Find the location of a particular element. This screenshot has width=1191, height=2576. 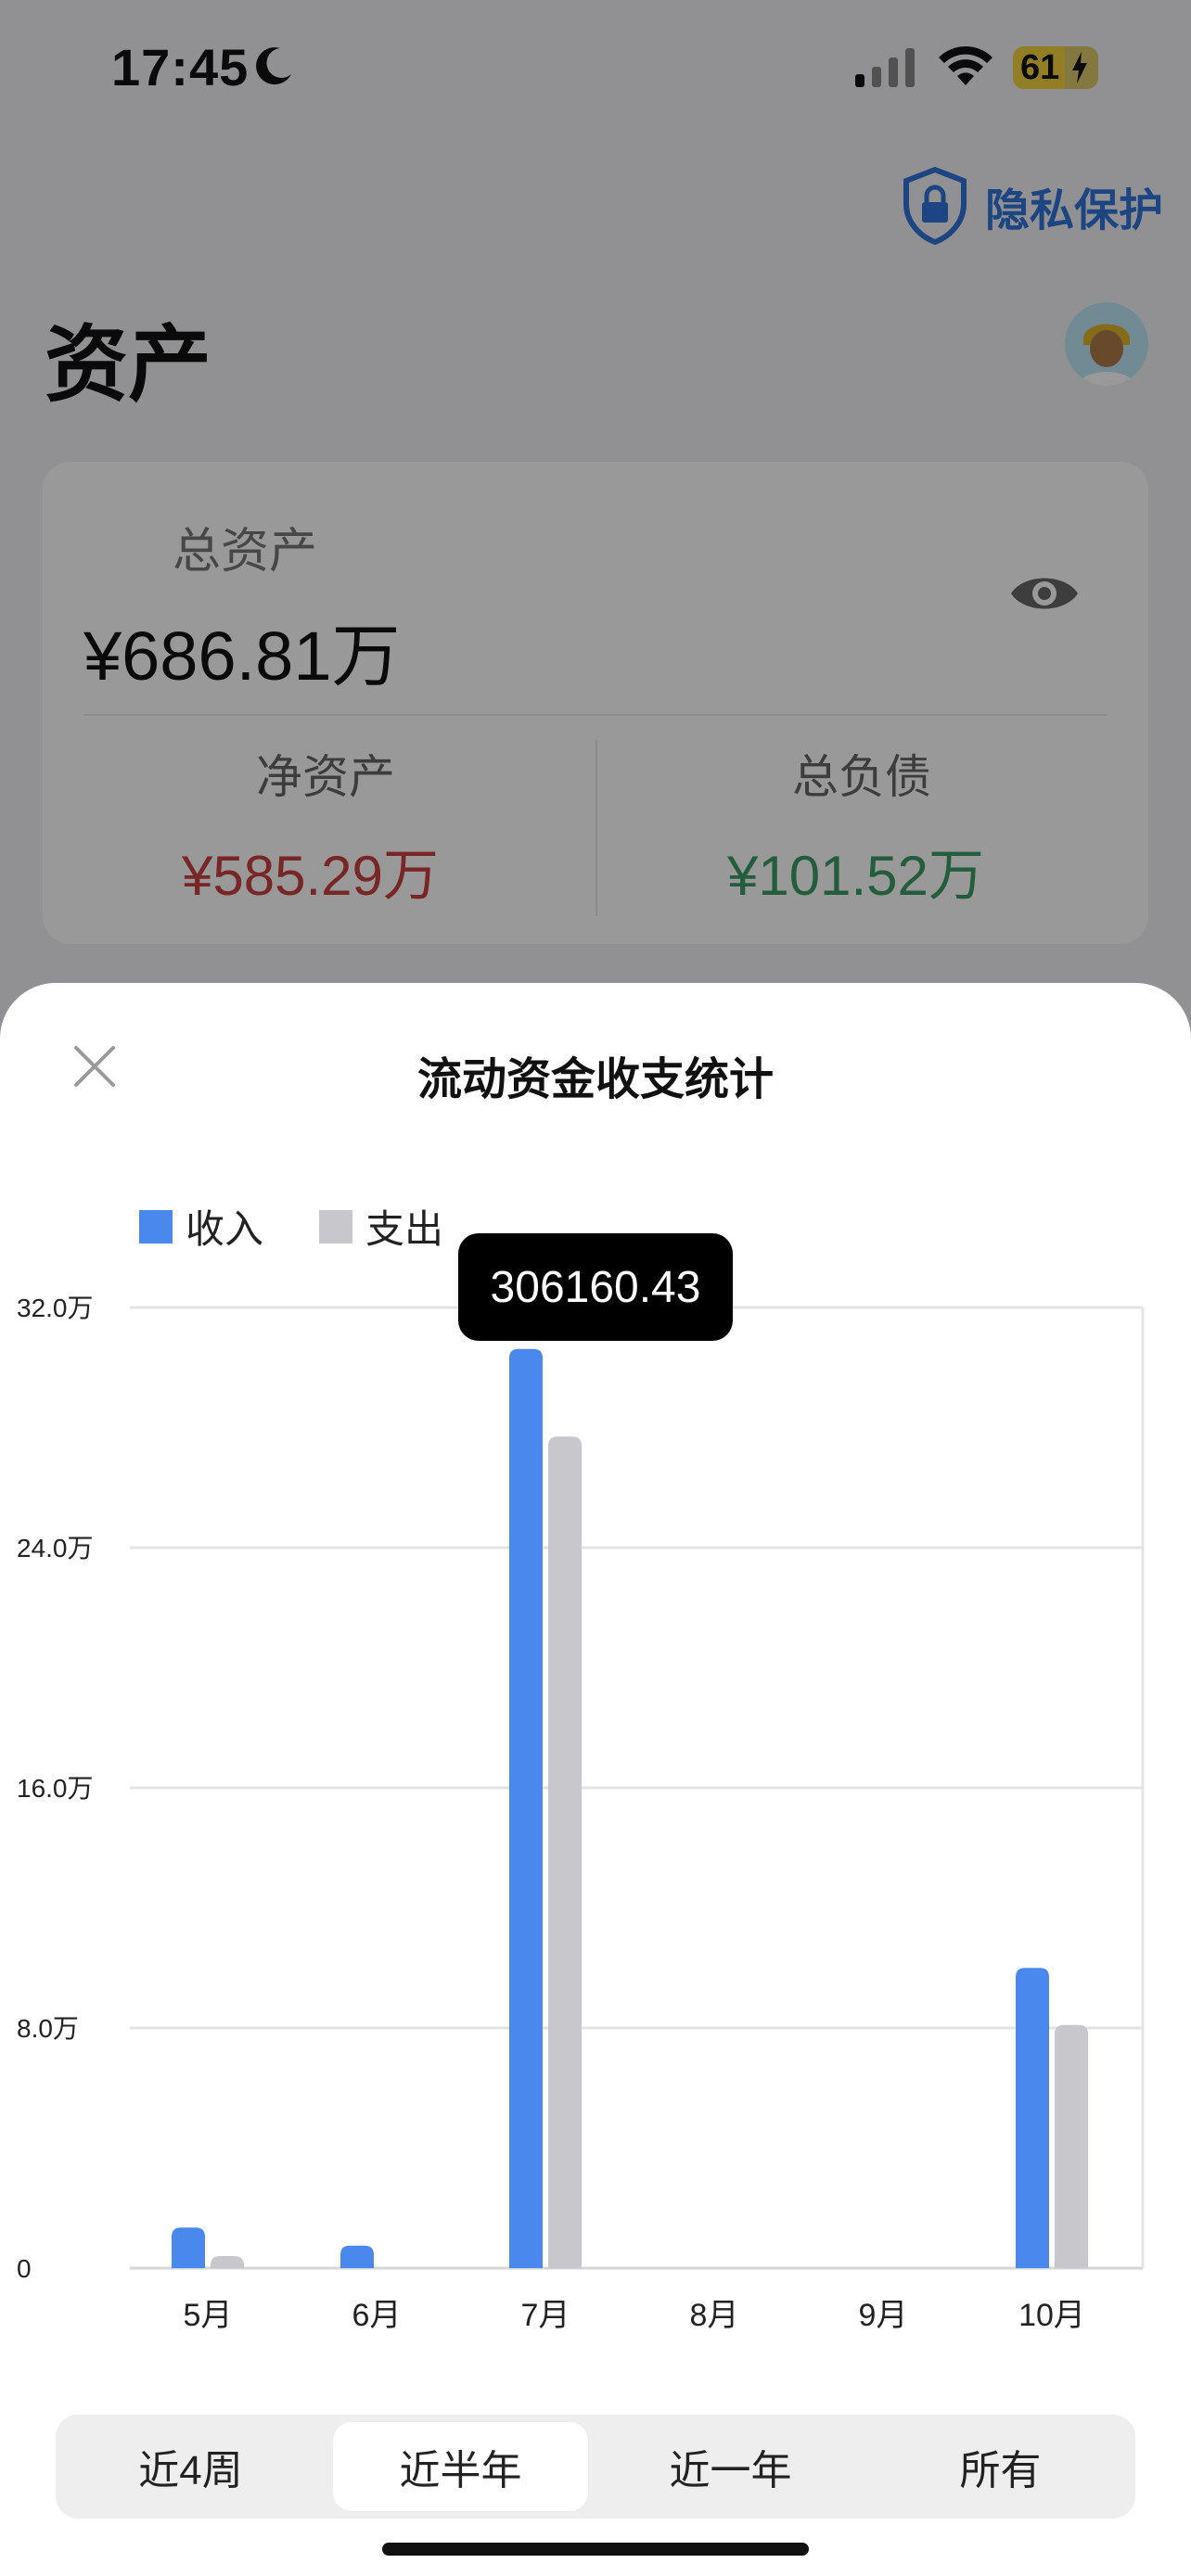

x-tick-label: 9月 is located at coordinates (883, 2315).